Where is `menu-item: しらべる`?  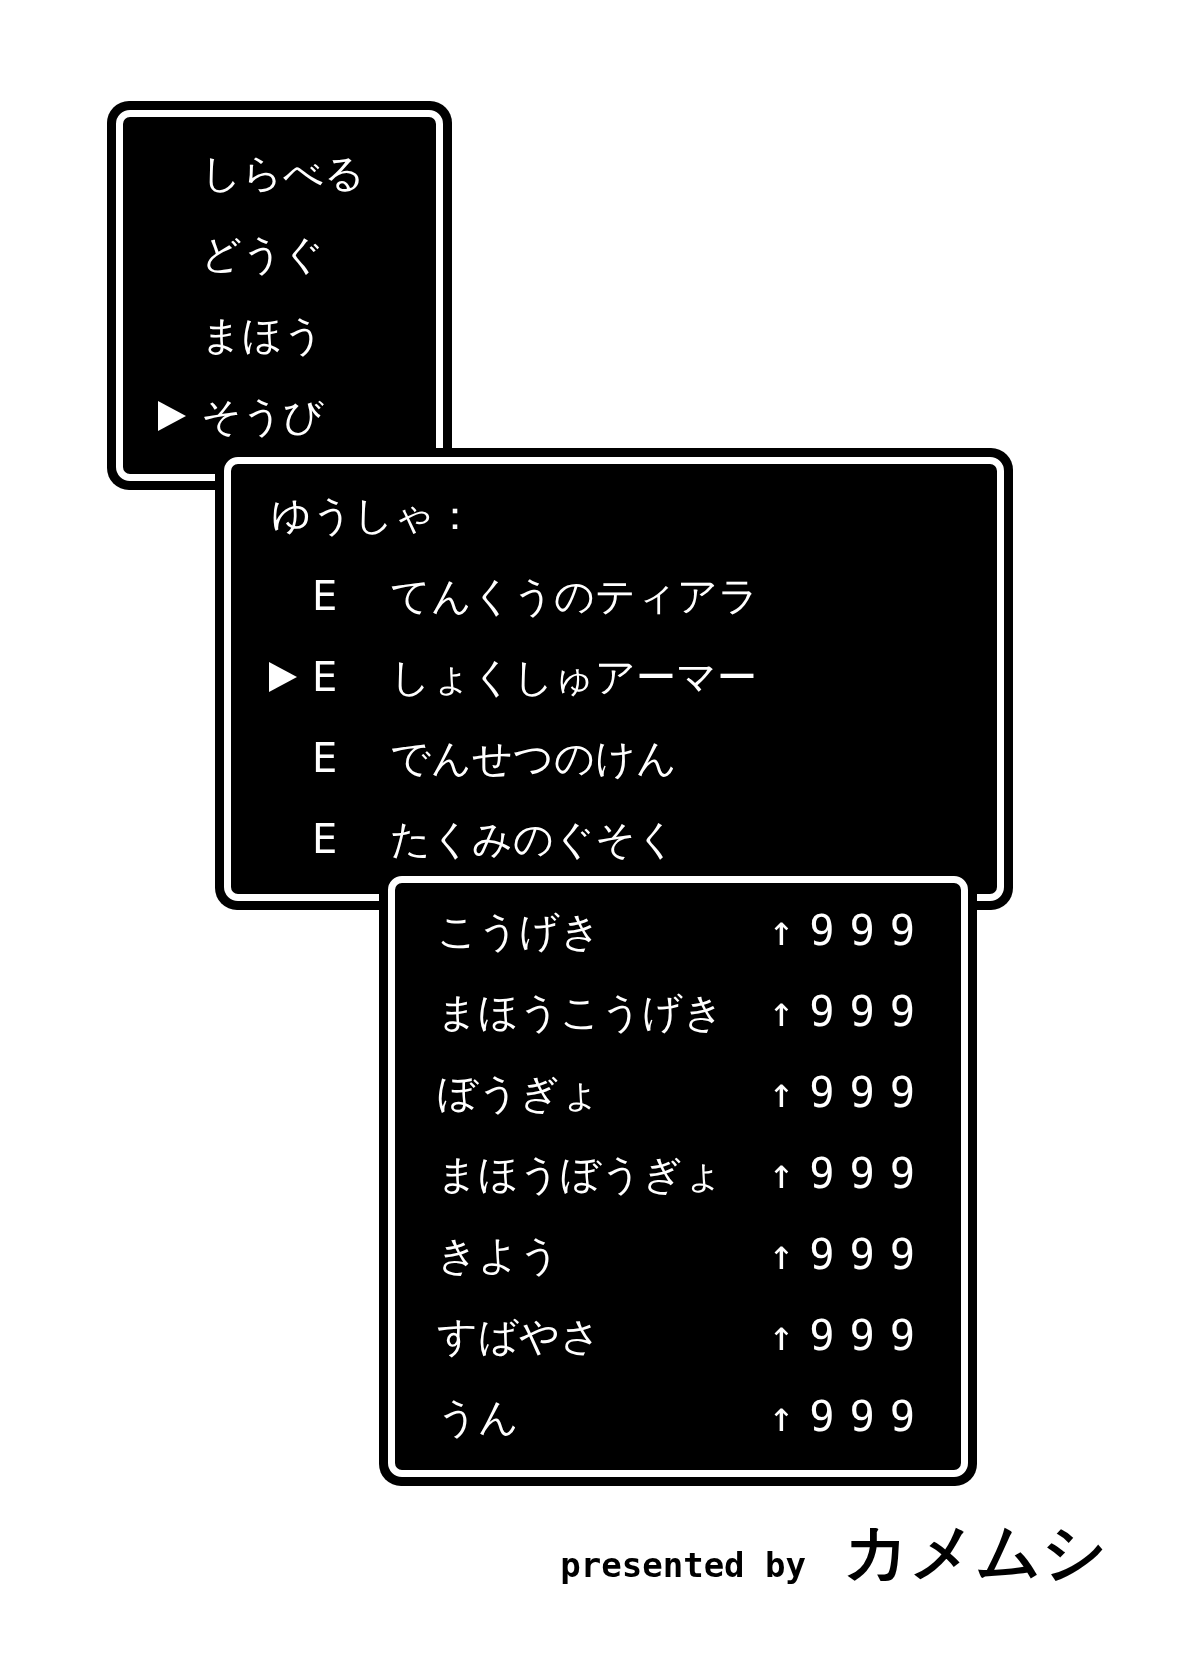
menu-item: しらべる is located at coordinates (283, 172).